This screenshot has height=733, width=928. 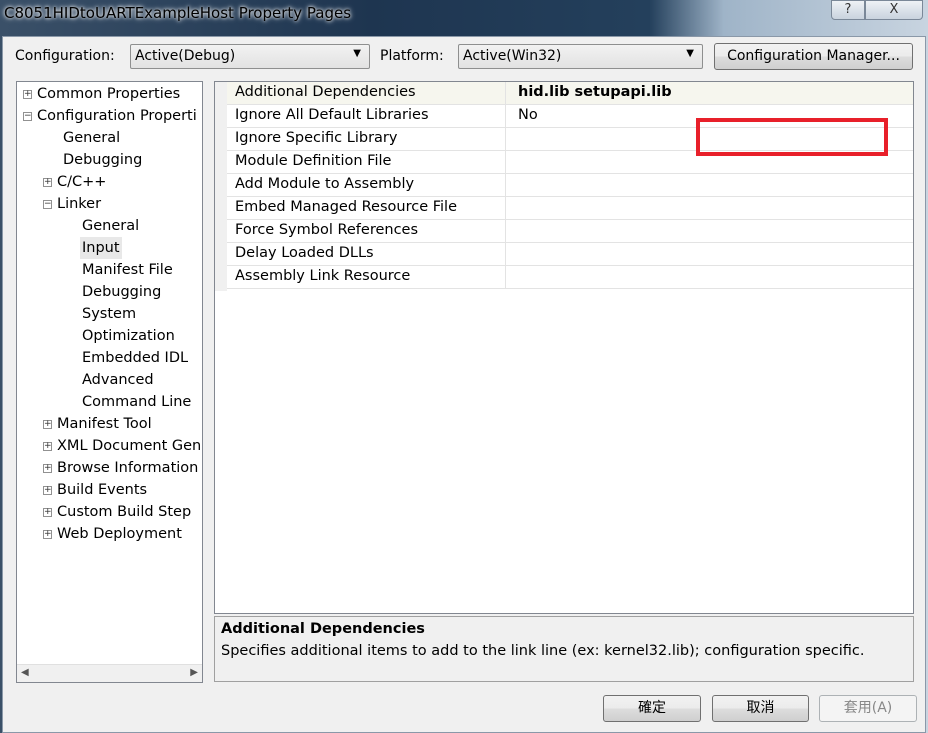 I want to click on horizontal-scrollbar: ◀ ▶, so click(x=109, y=673).